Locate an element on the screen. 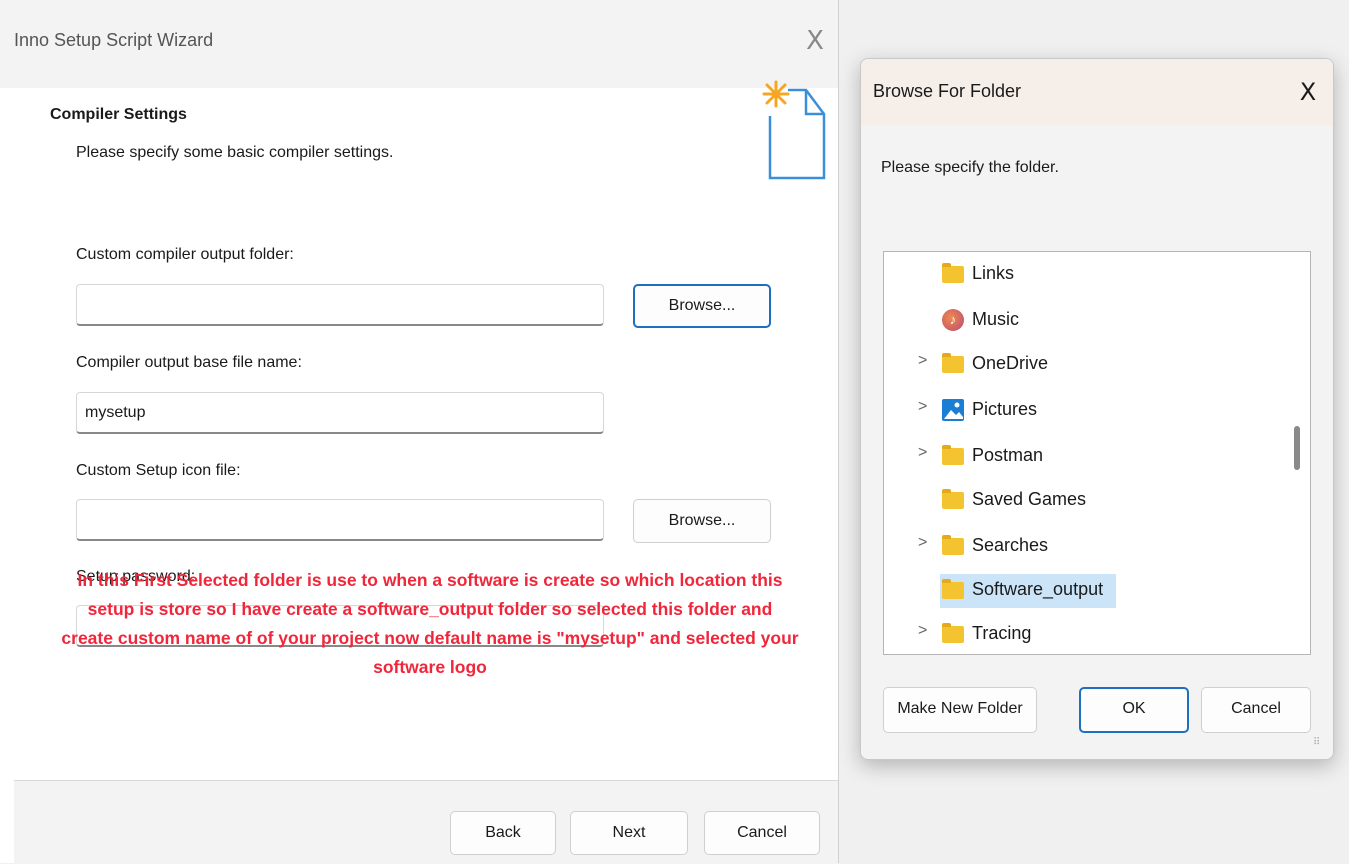 The height and width of the screenshot is (864, 1349). tree-item-saved-games: Saved Games is located at coordinates (1084, 500).